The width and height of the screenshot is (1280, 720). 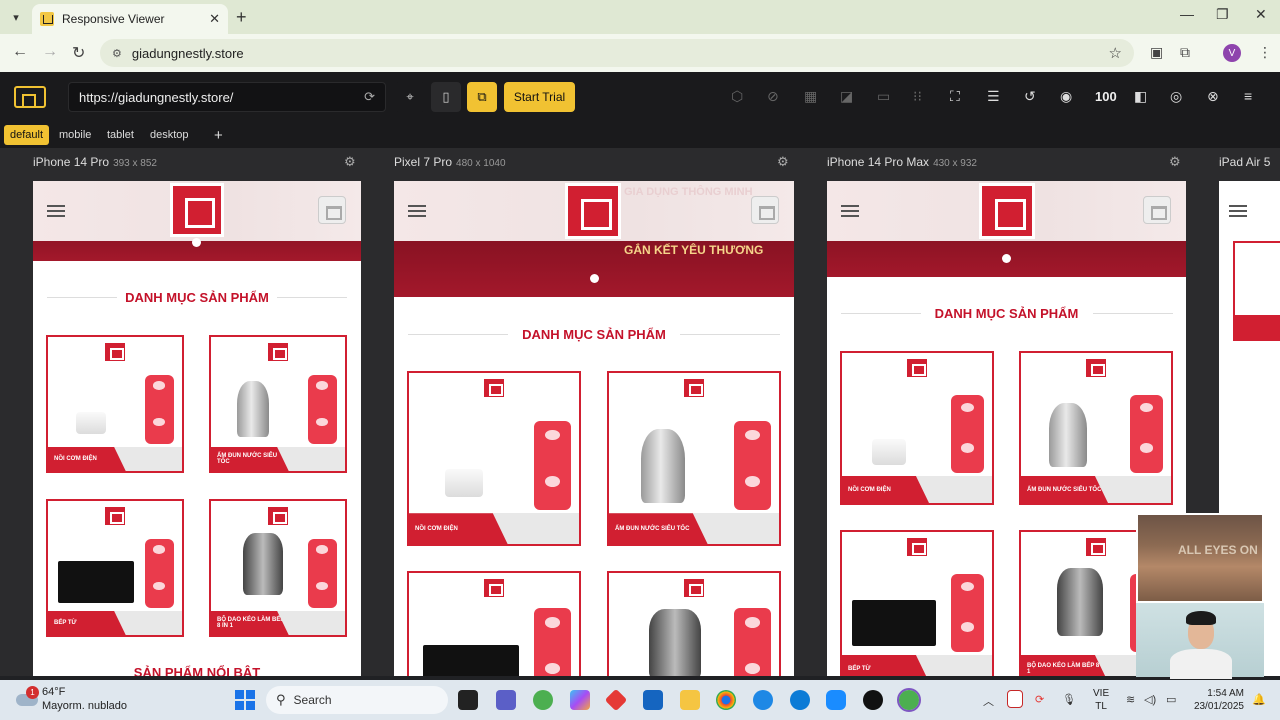 I want to click on browser-menu-icon: ⋮, so click(x=1265, y=52).